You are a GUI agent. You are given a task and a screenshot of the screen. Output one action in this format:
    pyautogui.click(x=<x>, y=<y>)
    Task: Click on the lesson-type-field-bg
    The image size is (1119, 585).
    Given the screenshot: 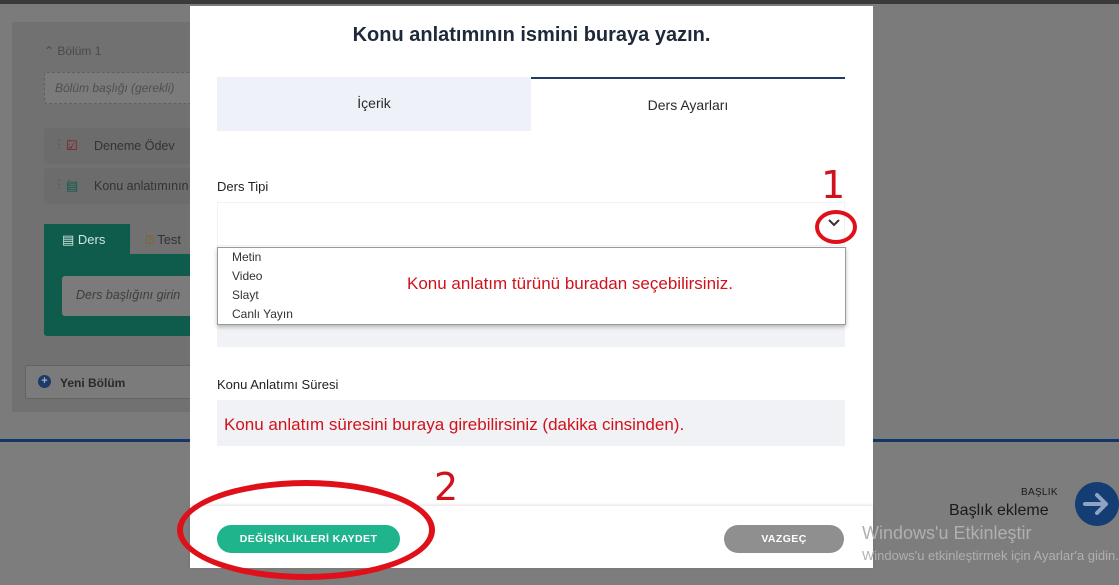 What is the action you would take?
    pyautogui.click(x=531, y=335)
    